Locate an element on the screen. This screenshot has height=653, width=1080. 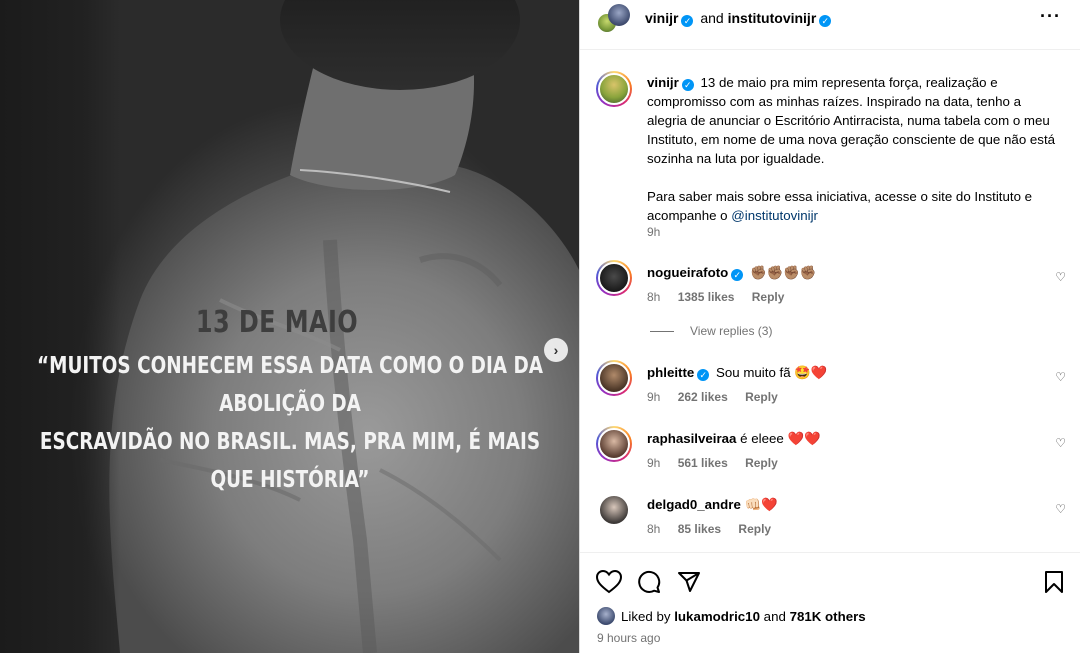
more-options-button: ··· is located at coordinates (1050, 16).